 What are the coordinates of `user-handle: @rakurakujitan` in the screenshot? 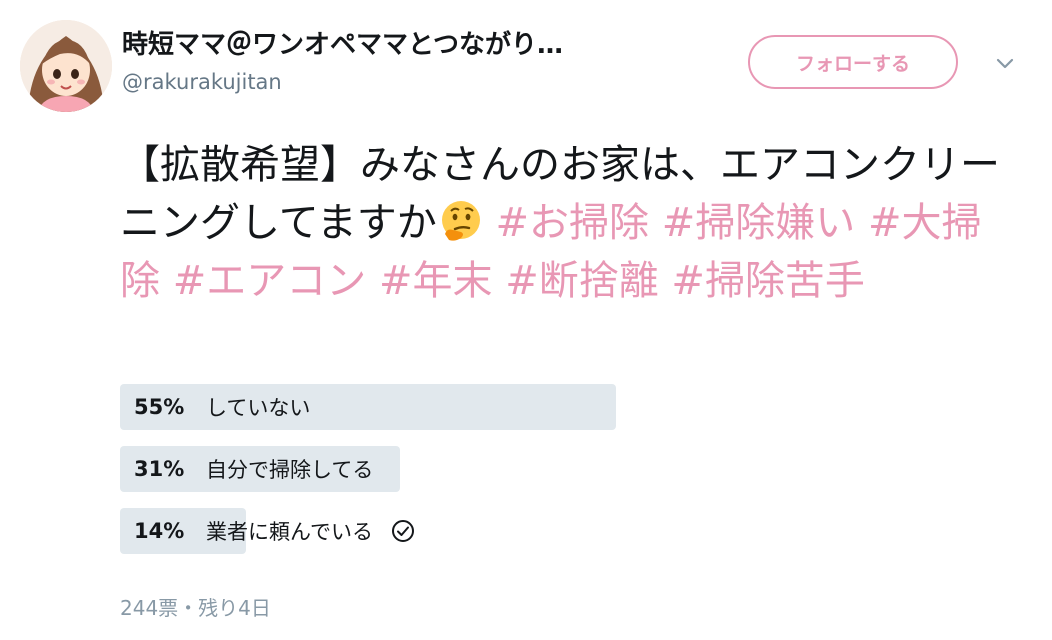 It's located at (202, 82).